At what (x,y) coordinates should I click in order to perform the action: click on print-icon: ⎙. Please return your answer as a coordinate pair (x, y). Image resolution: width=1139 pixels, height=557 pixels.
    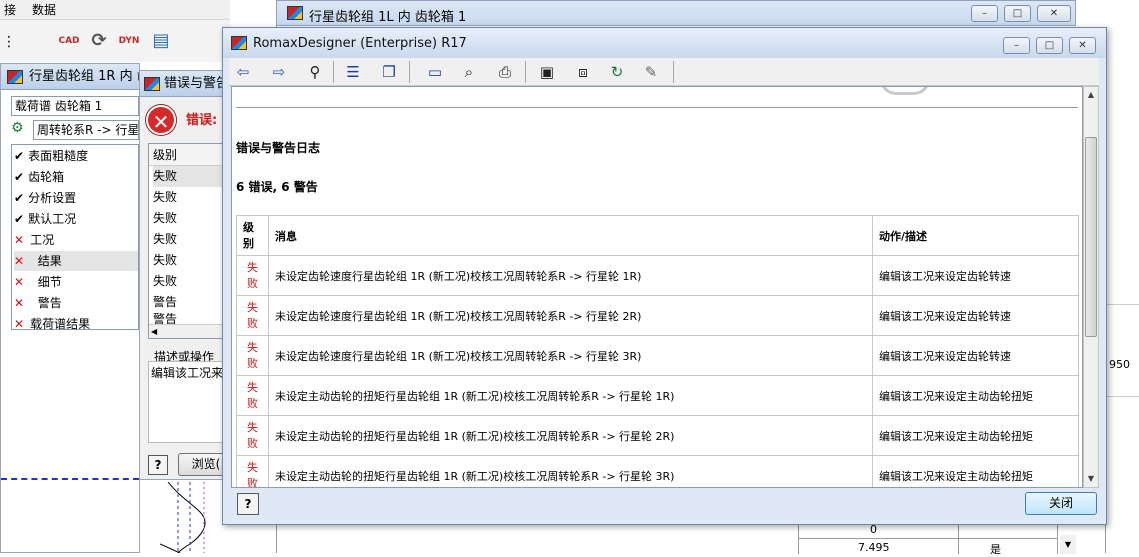
    Looking at the image, I should click on (505, 72).